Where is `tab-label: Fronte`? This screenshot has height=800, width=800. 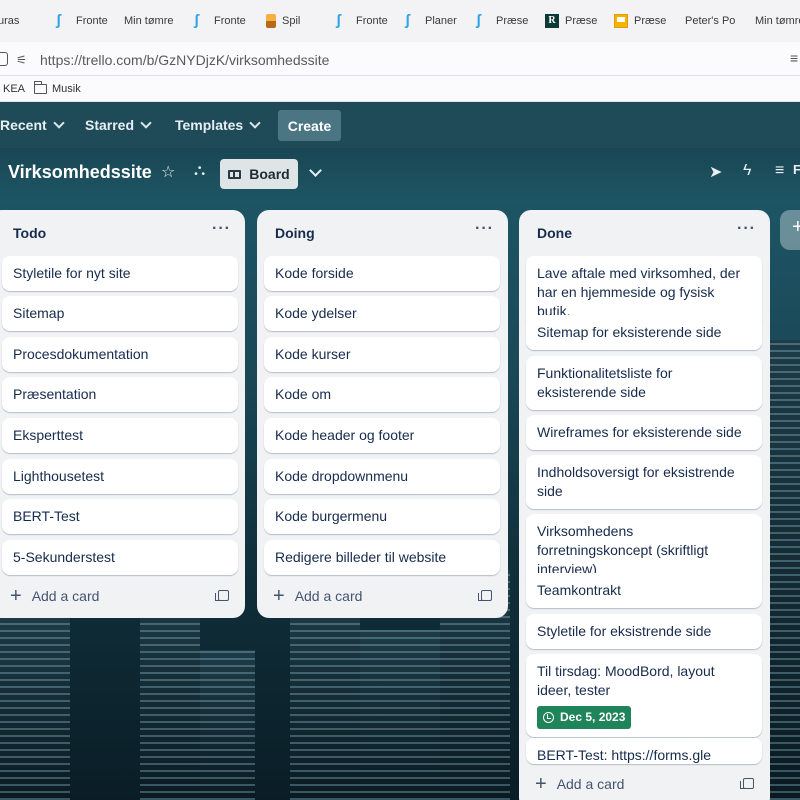
tab-label: Fronte is located at coordinates (92, 21).